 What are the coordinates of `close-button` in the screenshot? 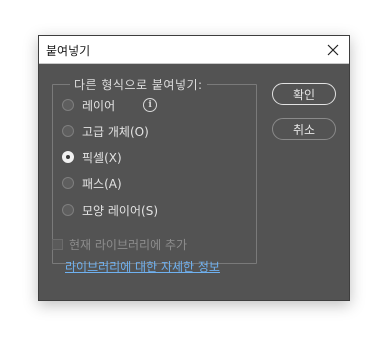 It's located at (333, 50).